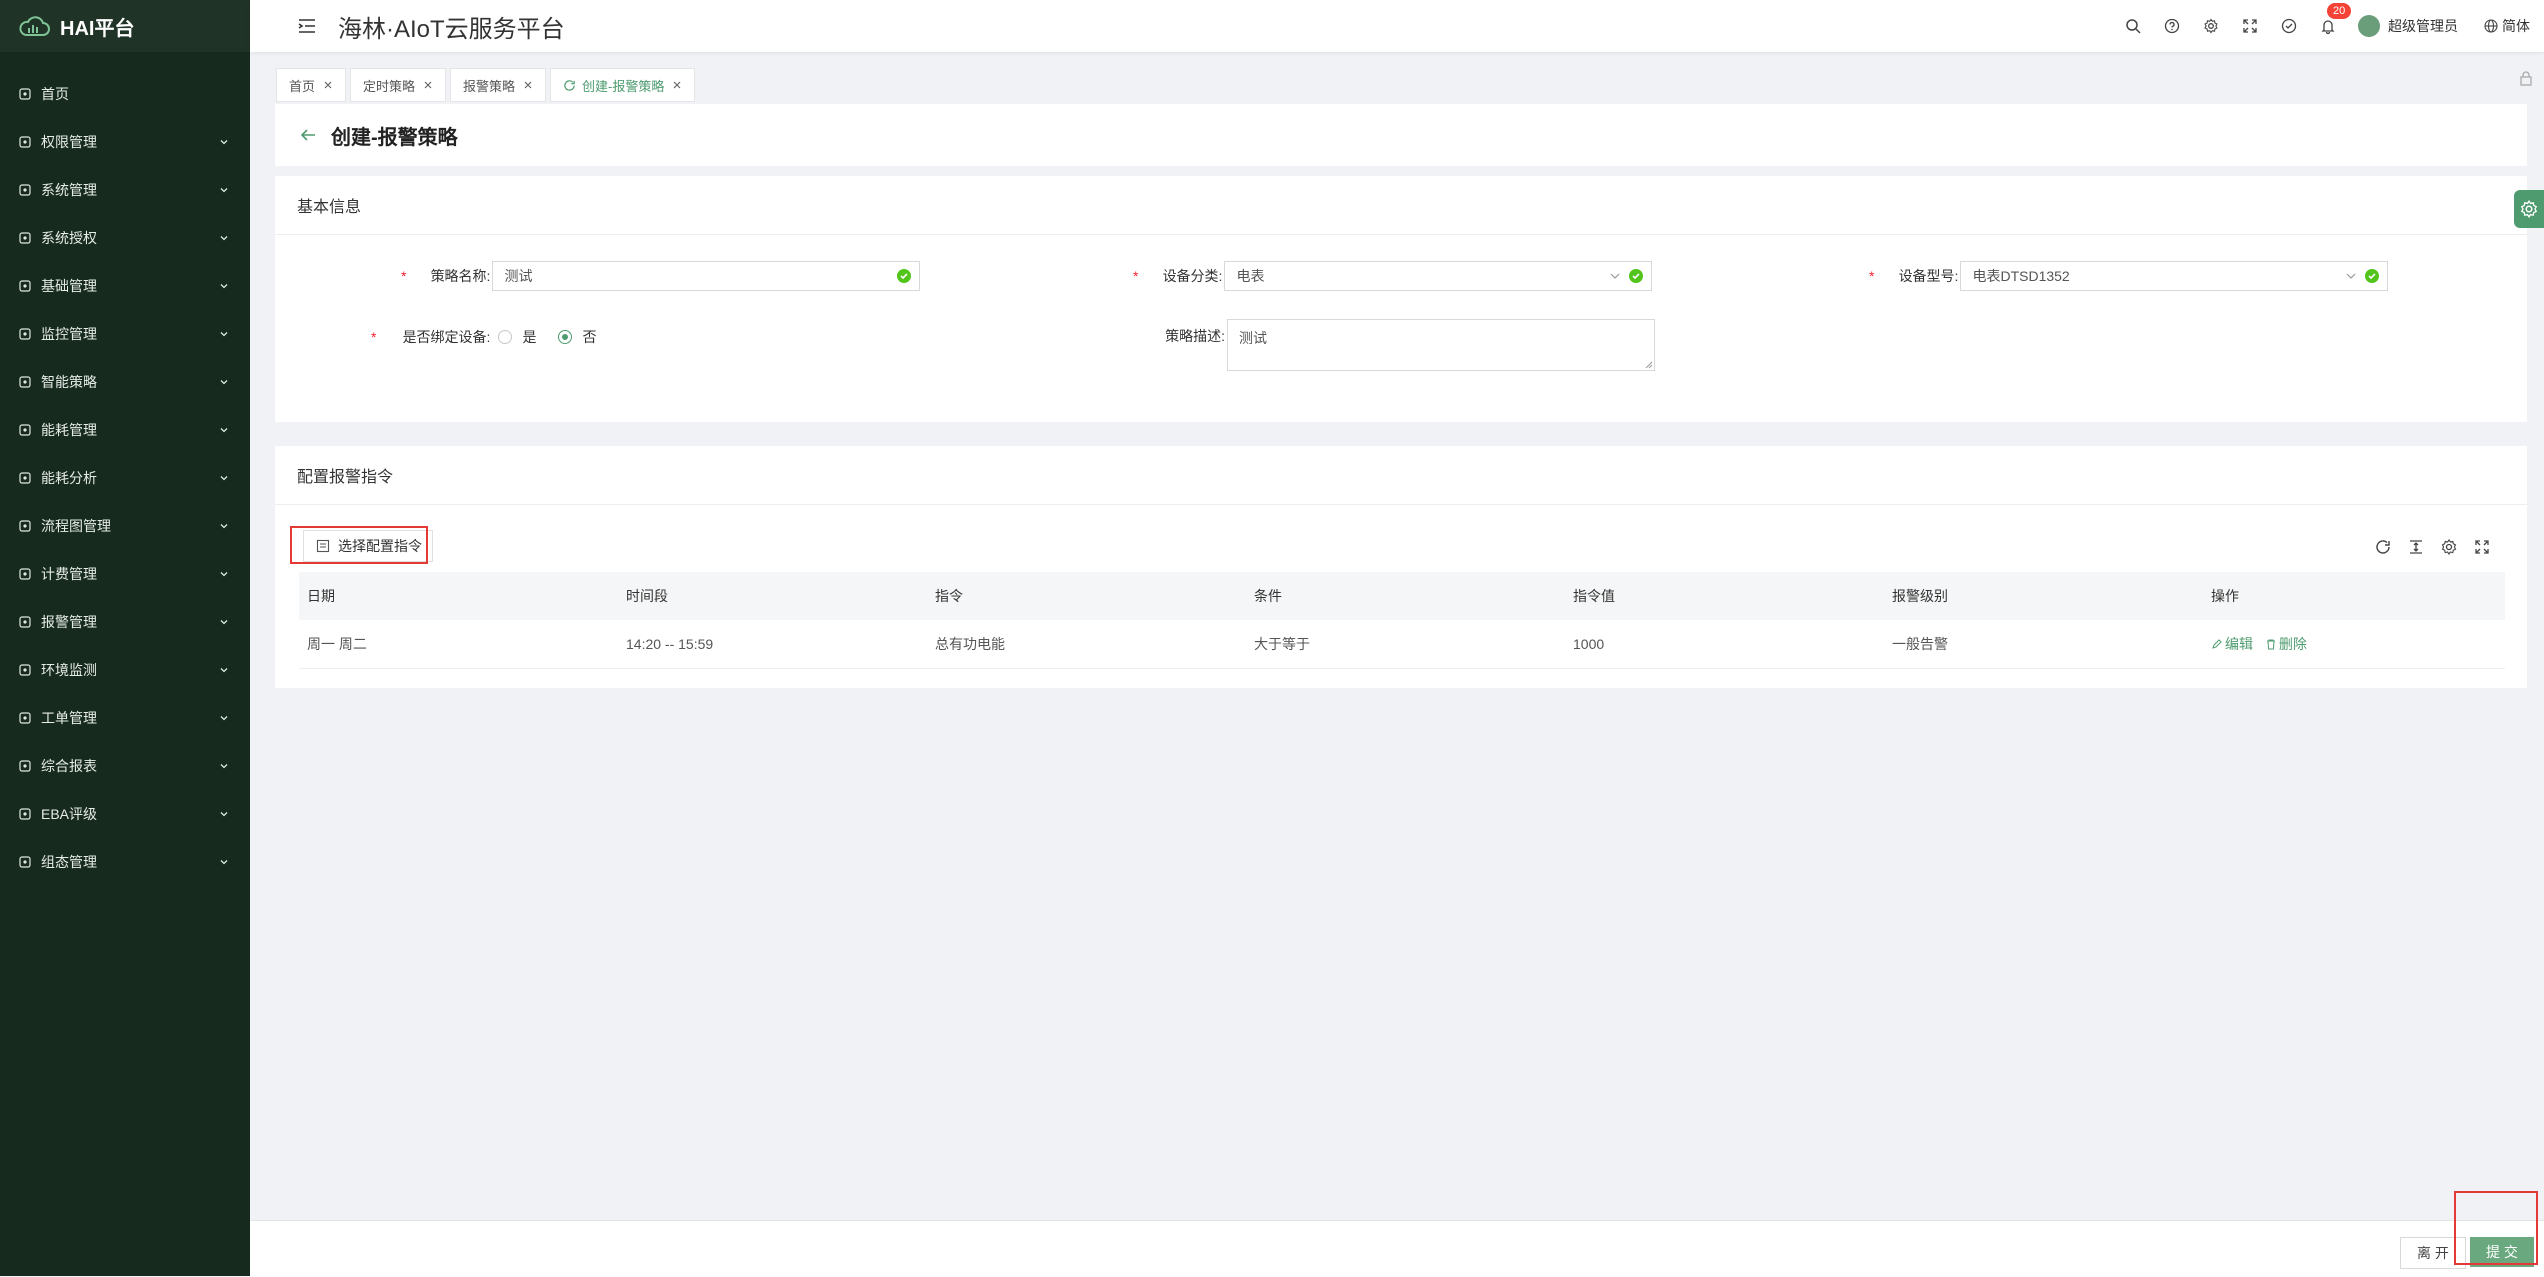 This screenshot has width=2544, height=1277. I want to click on col-value: 指令值, so click(1724, 596).